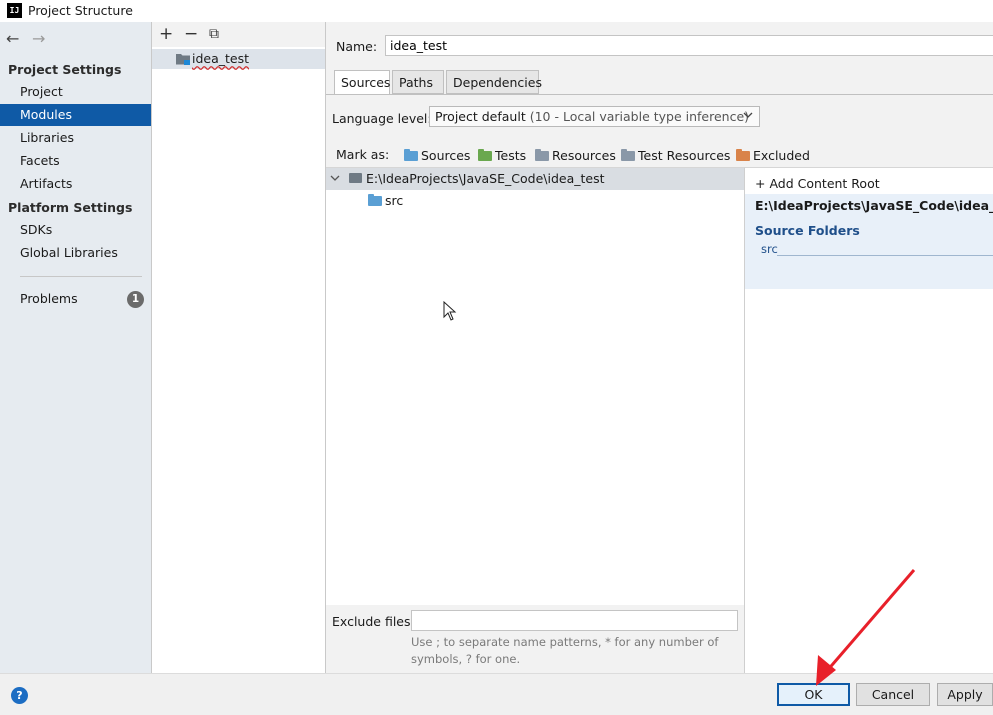  What do you see at coordinates (485, 155) in the screenshot?
I see `tests-folder-icon` at bounding box center [485, 155].